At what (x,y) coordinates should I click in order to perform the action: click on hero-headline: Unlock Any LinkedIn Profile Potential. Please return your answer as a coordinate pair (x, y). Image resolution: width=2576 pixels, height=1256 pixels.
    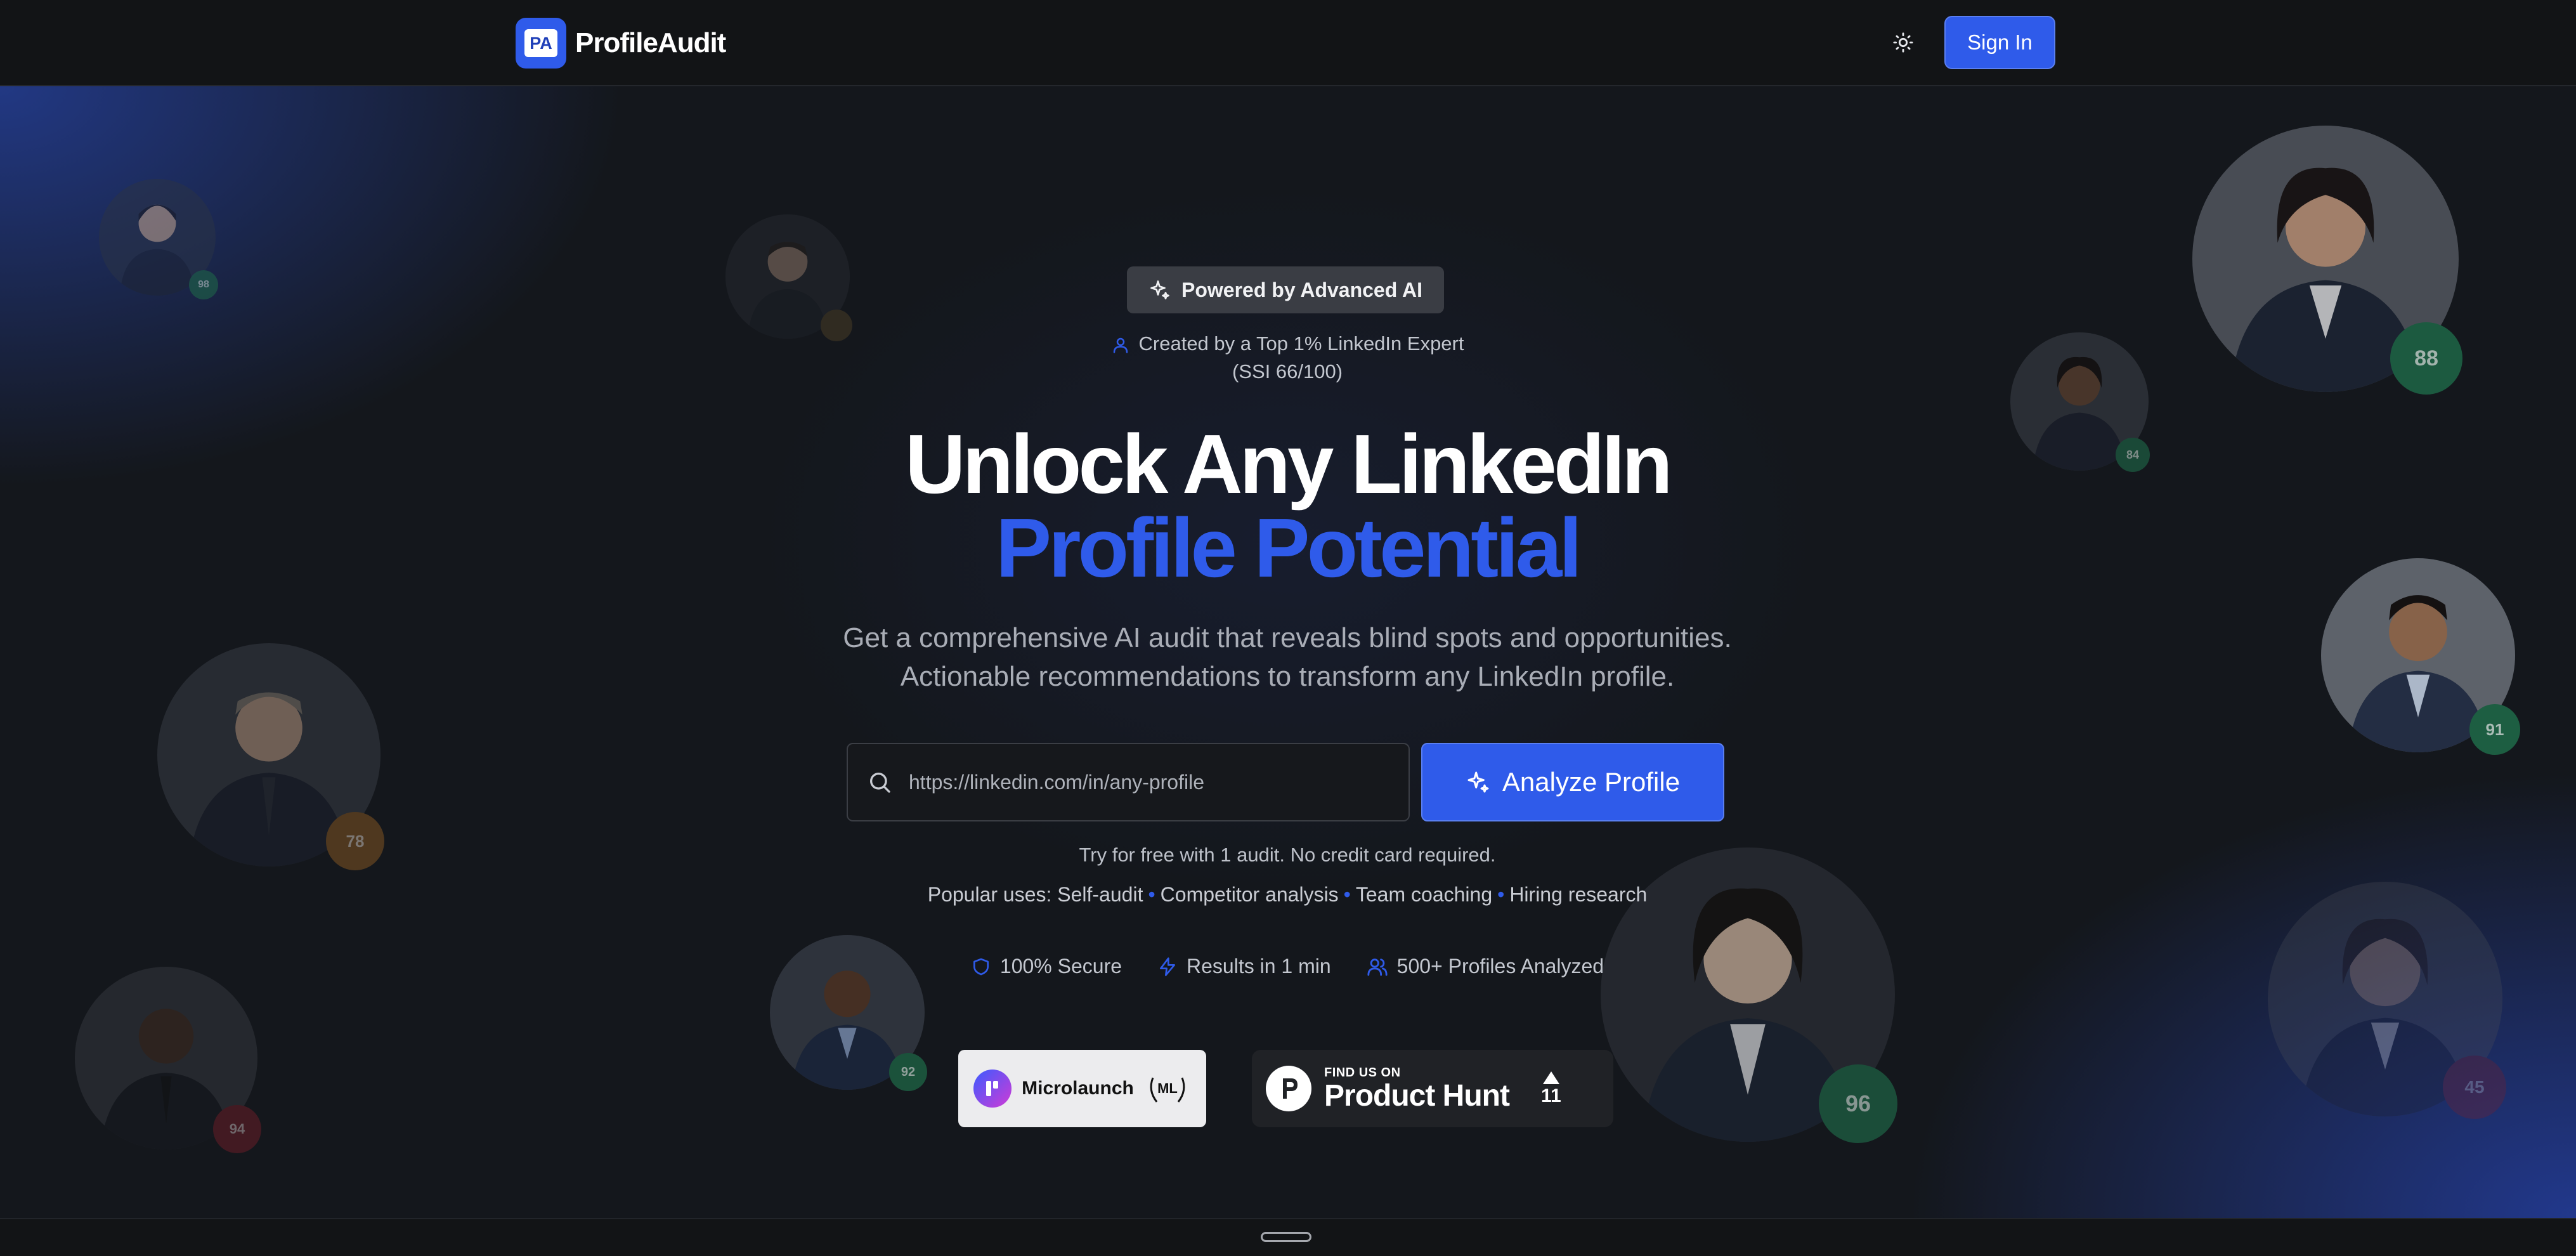
    Looking at the image, I should click on (1288, 506).